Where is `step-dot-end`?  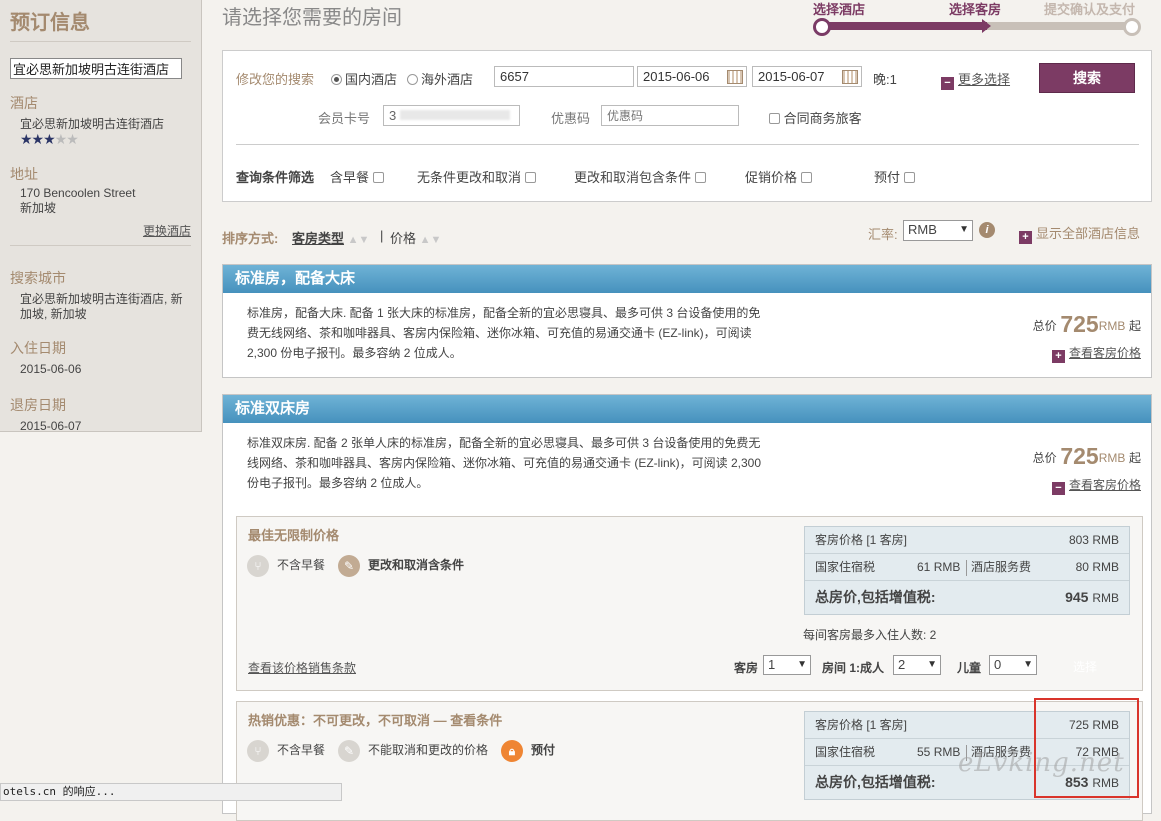 step-dot-end is located at coordinates (1132, 27).